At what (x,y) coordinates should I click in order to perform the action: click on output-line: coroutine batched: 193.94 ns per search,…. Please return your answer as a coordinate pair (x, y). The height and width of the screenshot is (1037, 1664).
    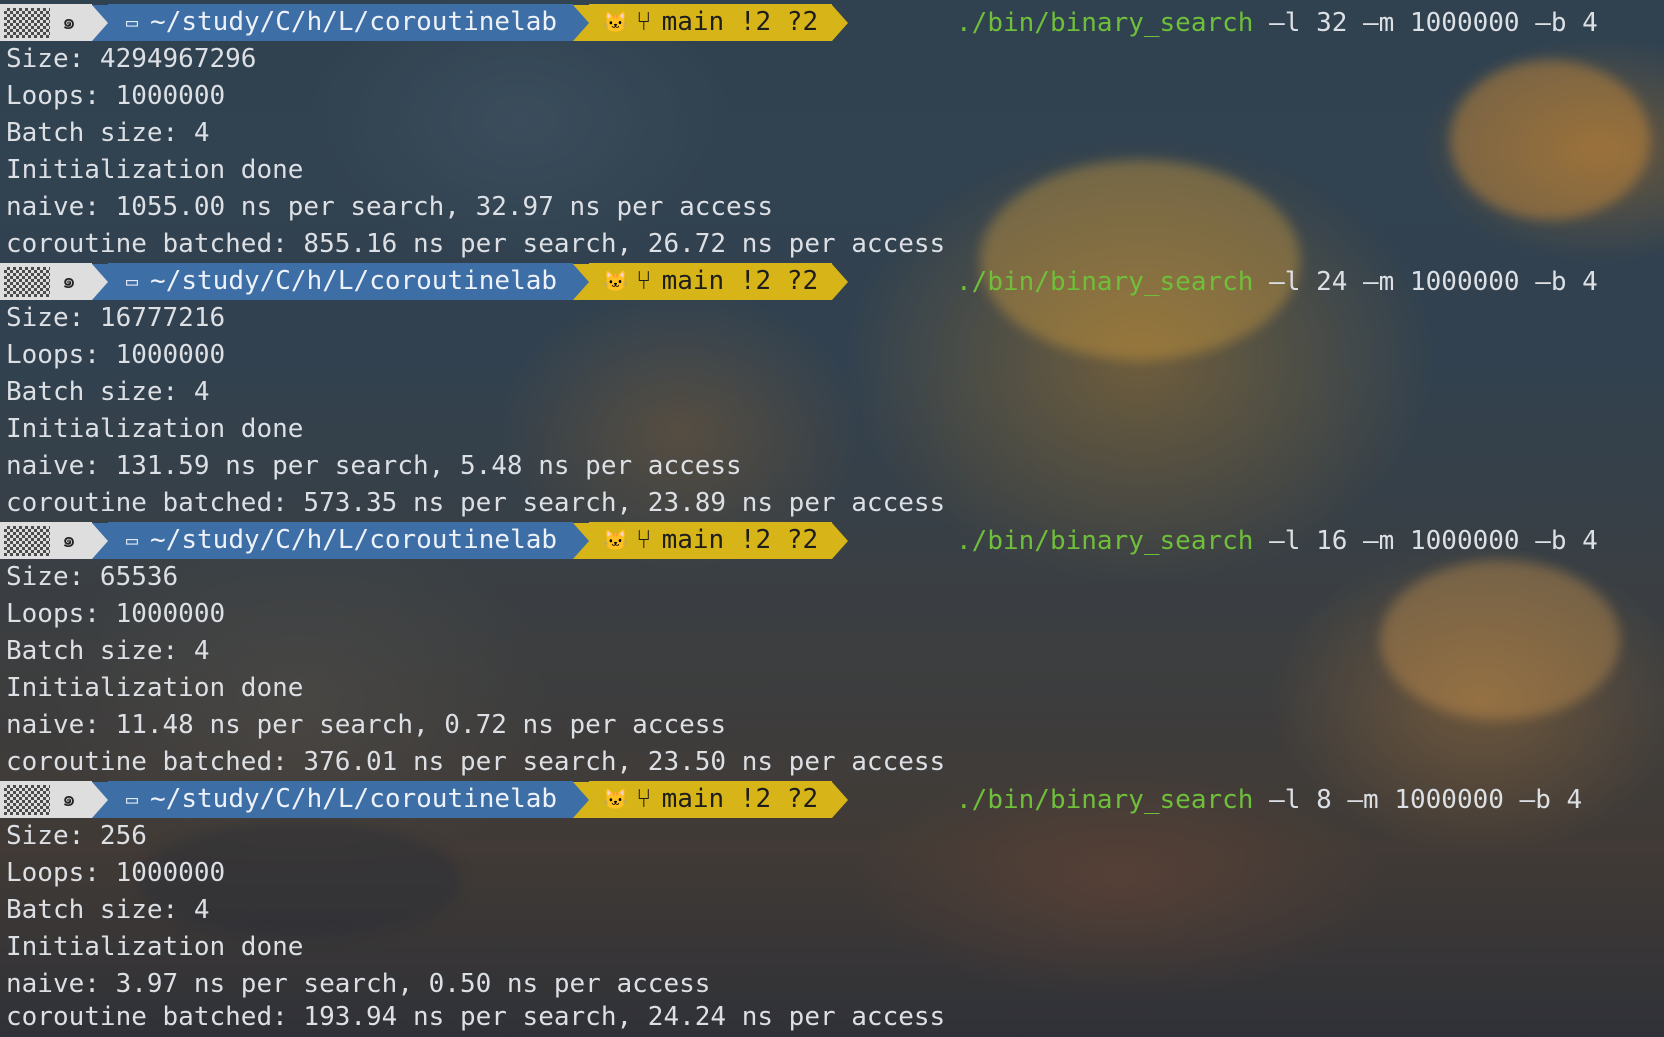
    Looking at the image, I should click on (476, 1017).